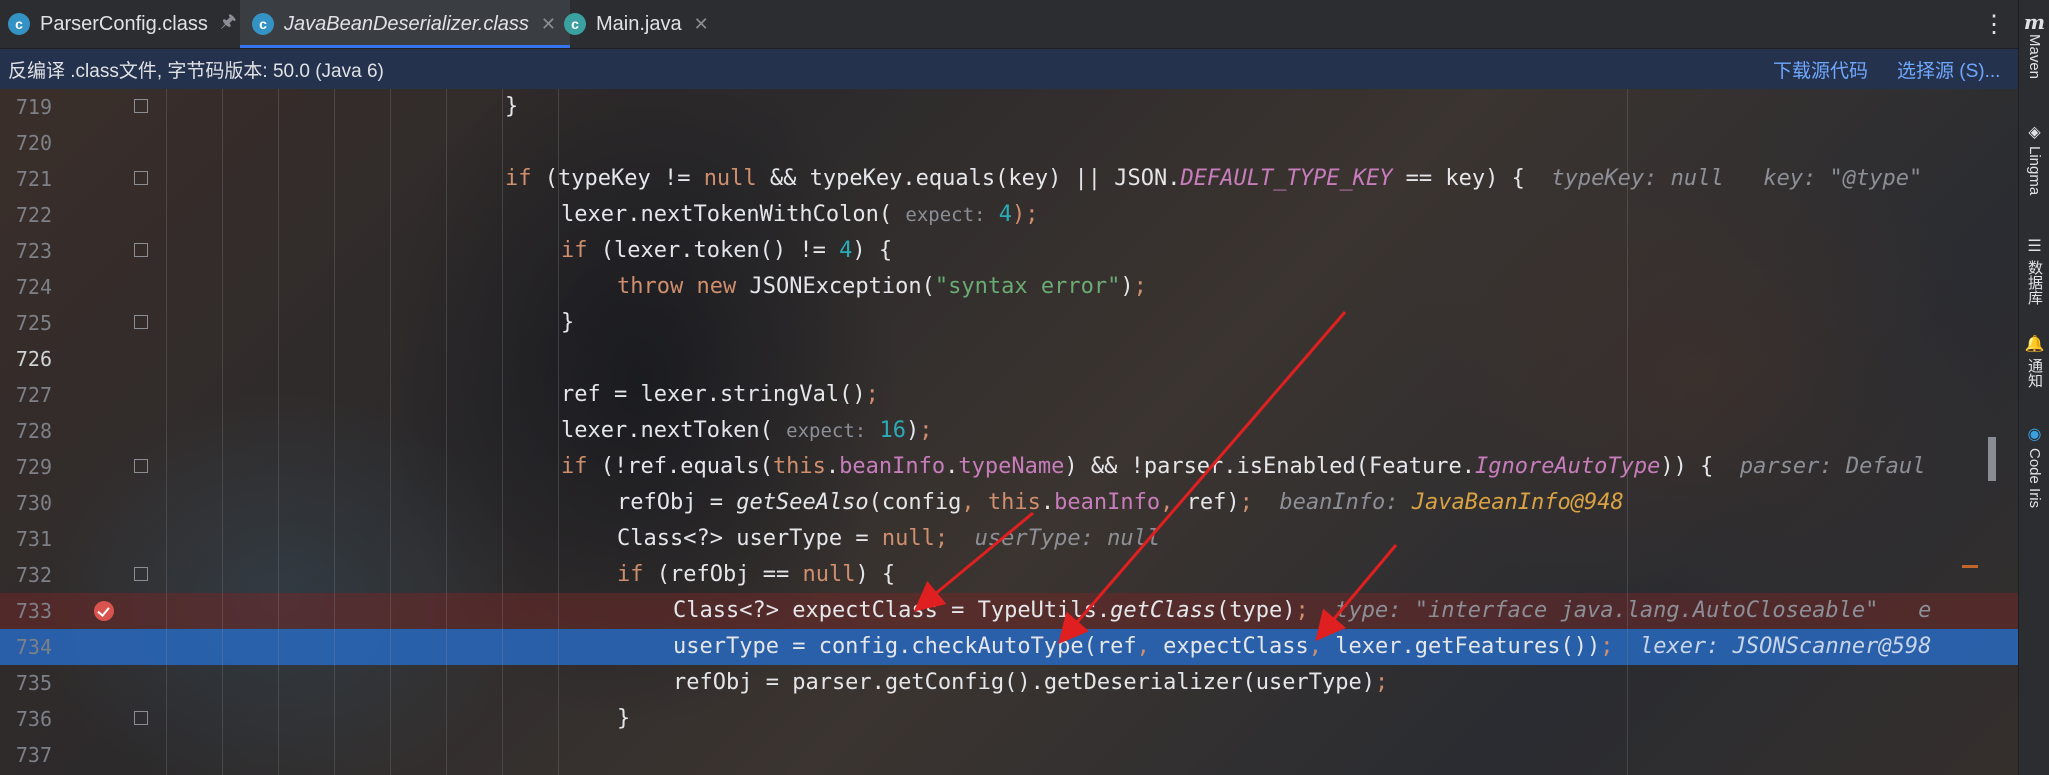 The image size is (2049, 775). What do you see at coordinates (2034, 57) in the screenshot?
I see `maven-label: Maven` at bounding box center [2034, 57].